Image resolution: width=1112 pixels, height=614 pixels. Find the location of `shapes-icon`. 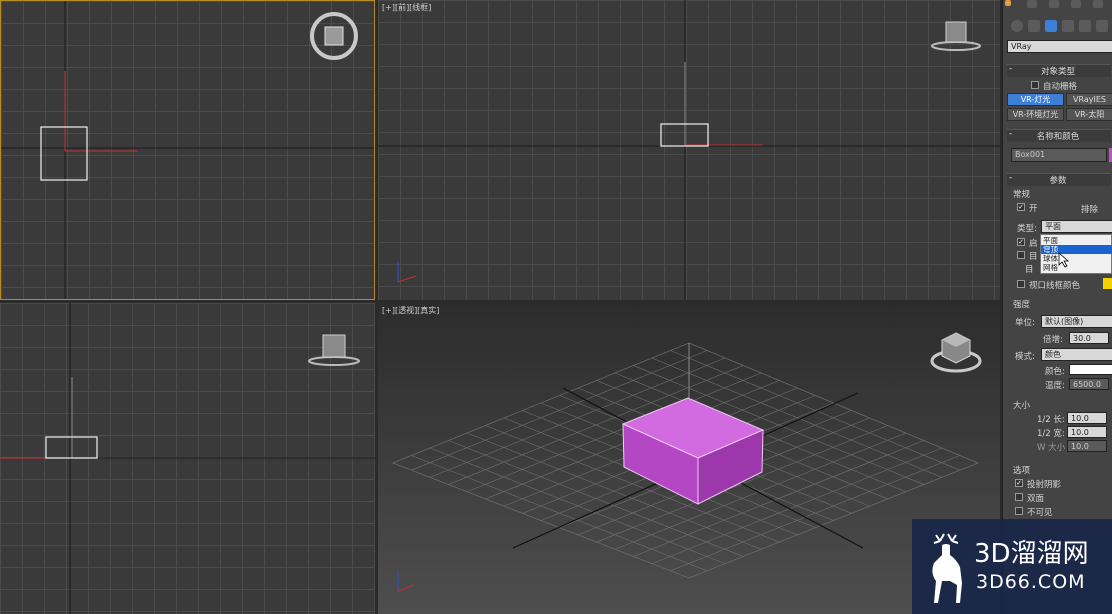

shapes-icon is located at coordinates (1034, 26).